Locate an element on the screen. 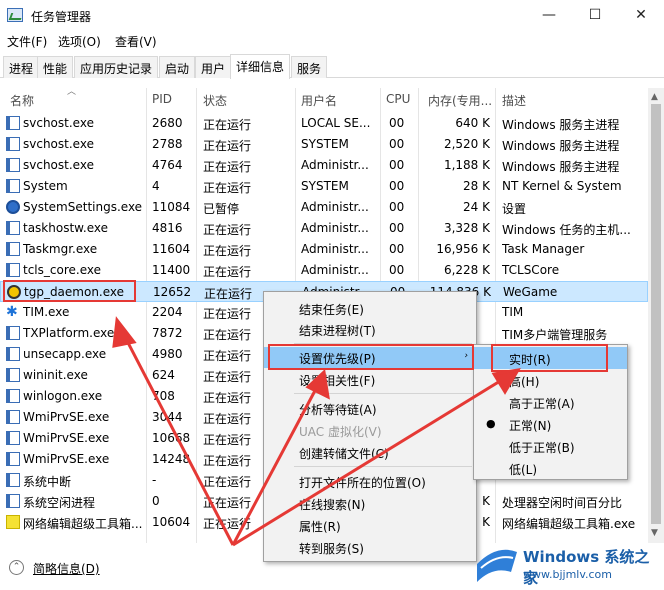  windows-logo-icon is located at coordinates (497, 565).